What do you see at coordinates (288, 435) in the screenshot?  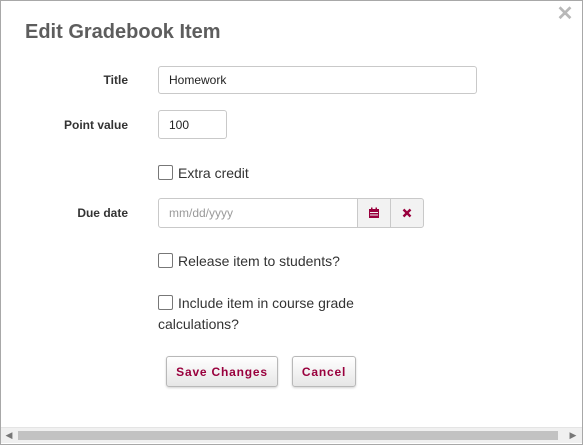 I see `scroll-thumb` at bounding box center [288, 435].